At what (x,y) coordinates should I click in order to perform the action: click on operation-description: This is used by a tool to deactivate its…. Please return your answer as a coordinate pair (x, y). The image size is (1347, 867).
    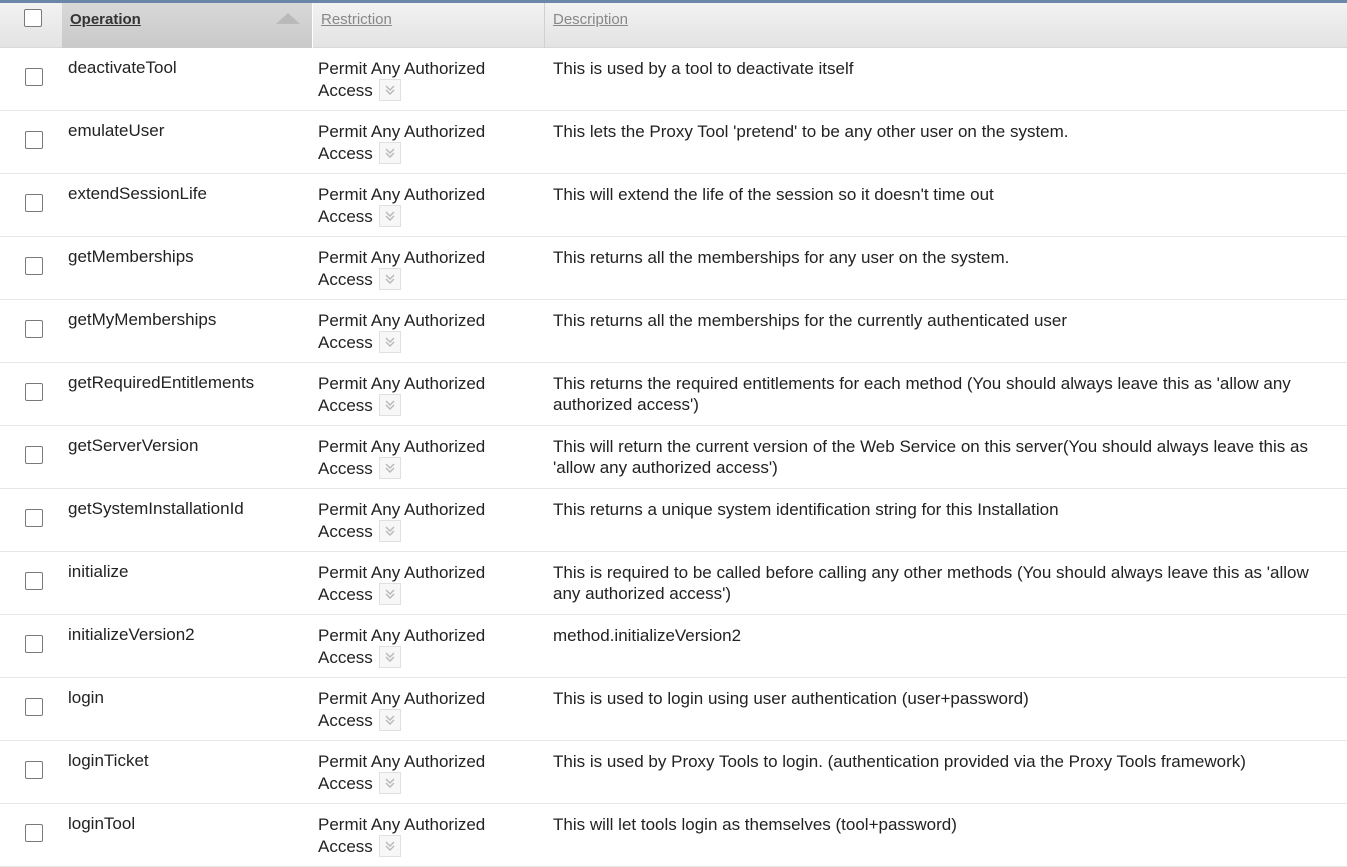
    Looking at the image, I should click on (703, 68).